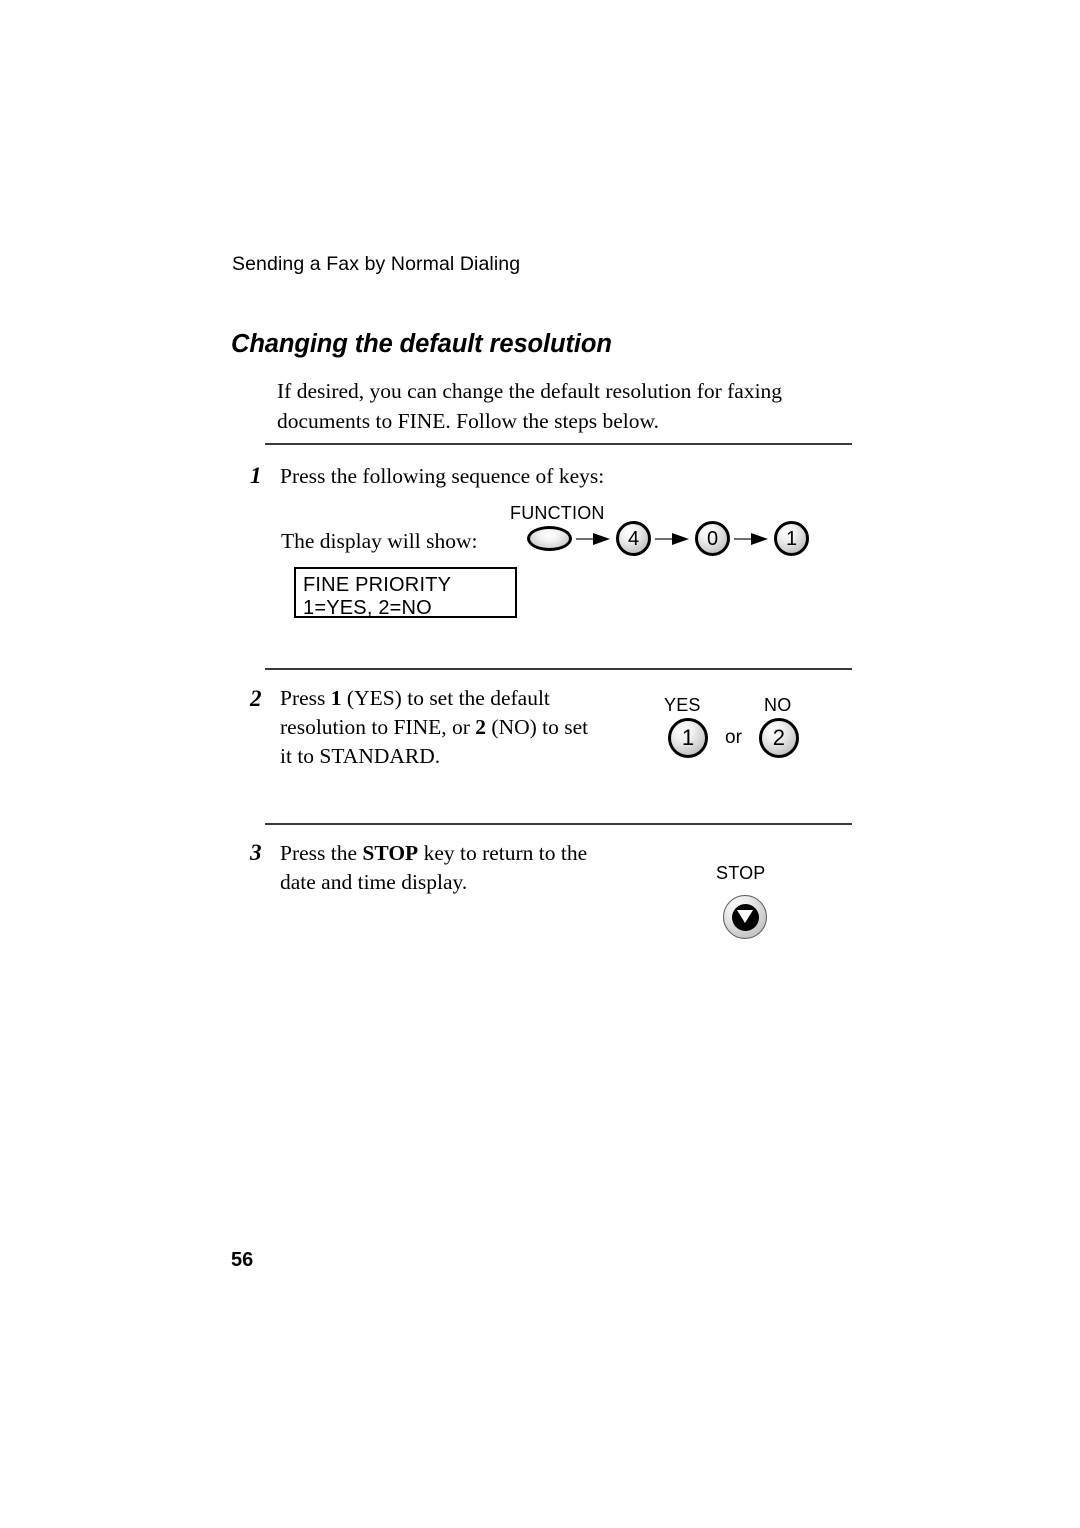  What do you see at coordinates (377, 585) in the screenshot?
I see `lcd-line-1: FINE PRIORITY` at bounding box center [377, 585].